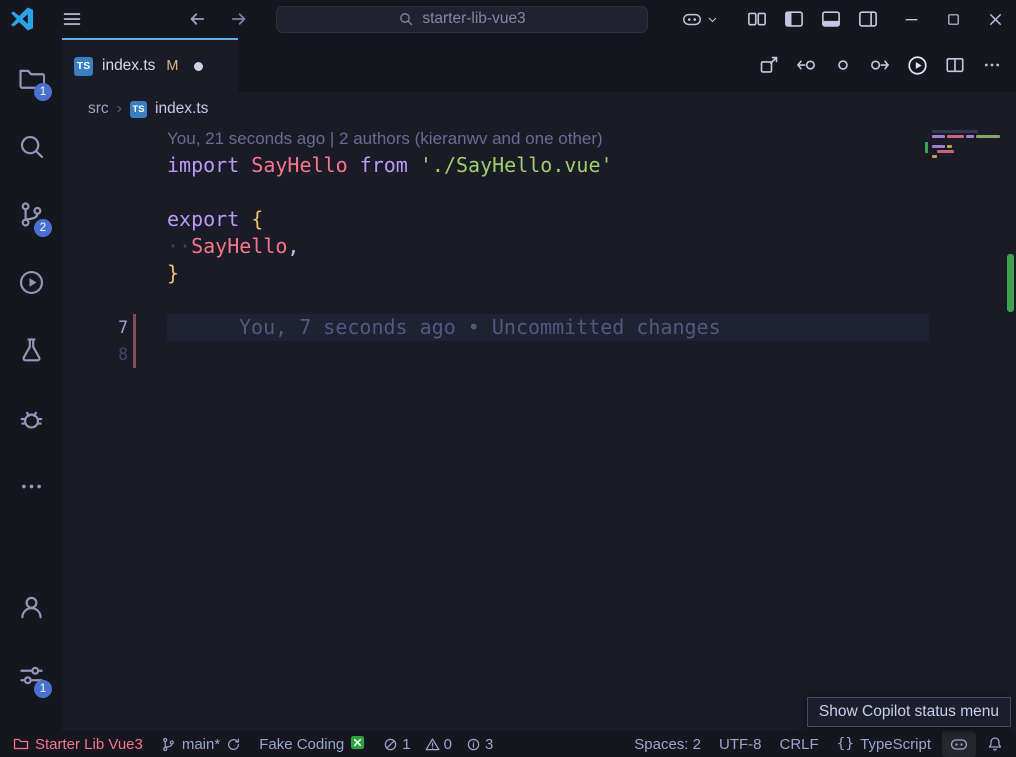  I want to click on branch-icon, so click(168, 744).